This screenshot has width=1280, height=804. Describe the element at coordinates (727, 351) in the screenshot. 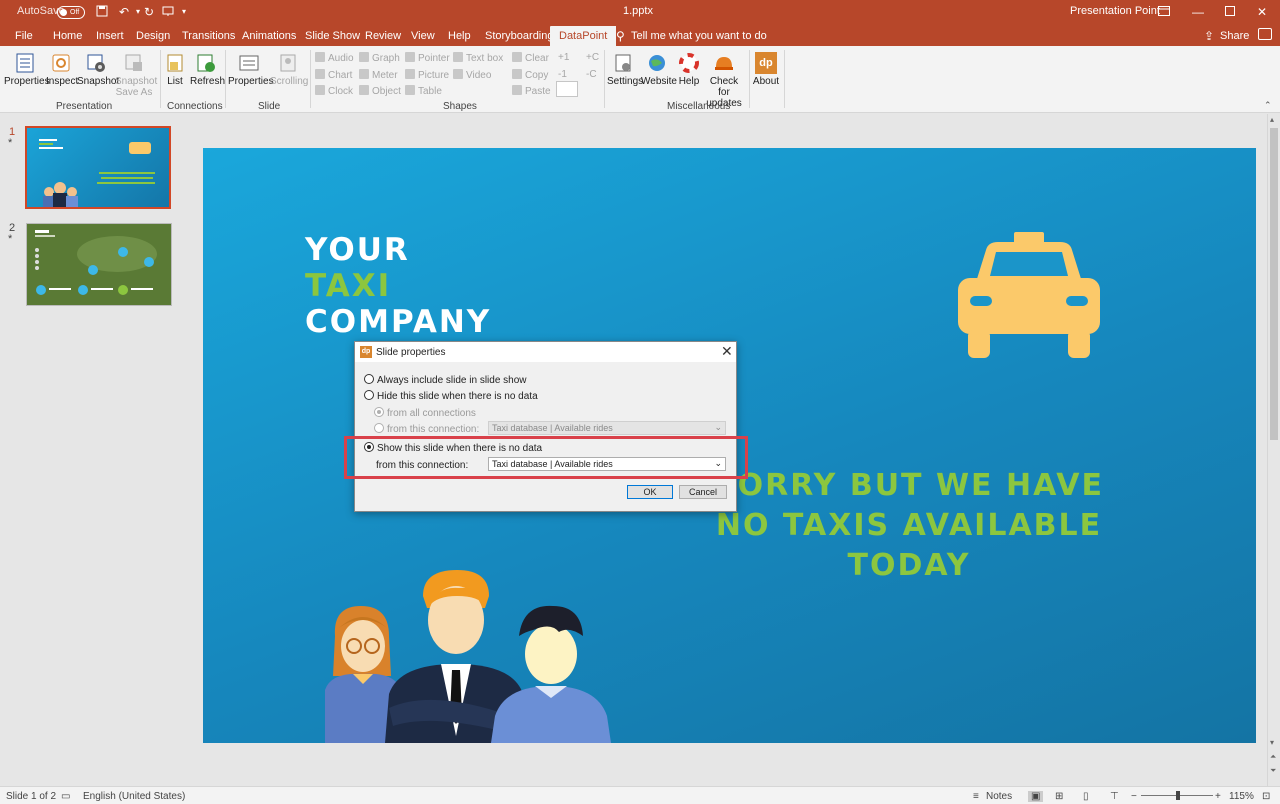

I see `dialog-close-icon: ✕` at that location.